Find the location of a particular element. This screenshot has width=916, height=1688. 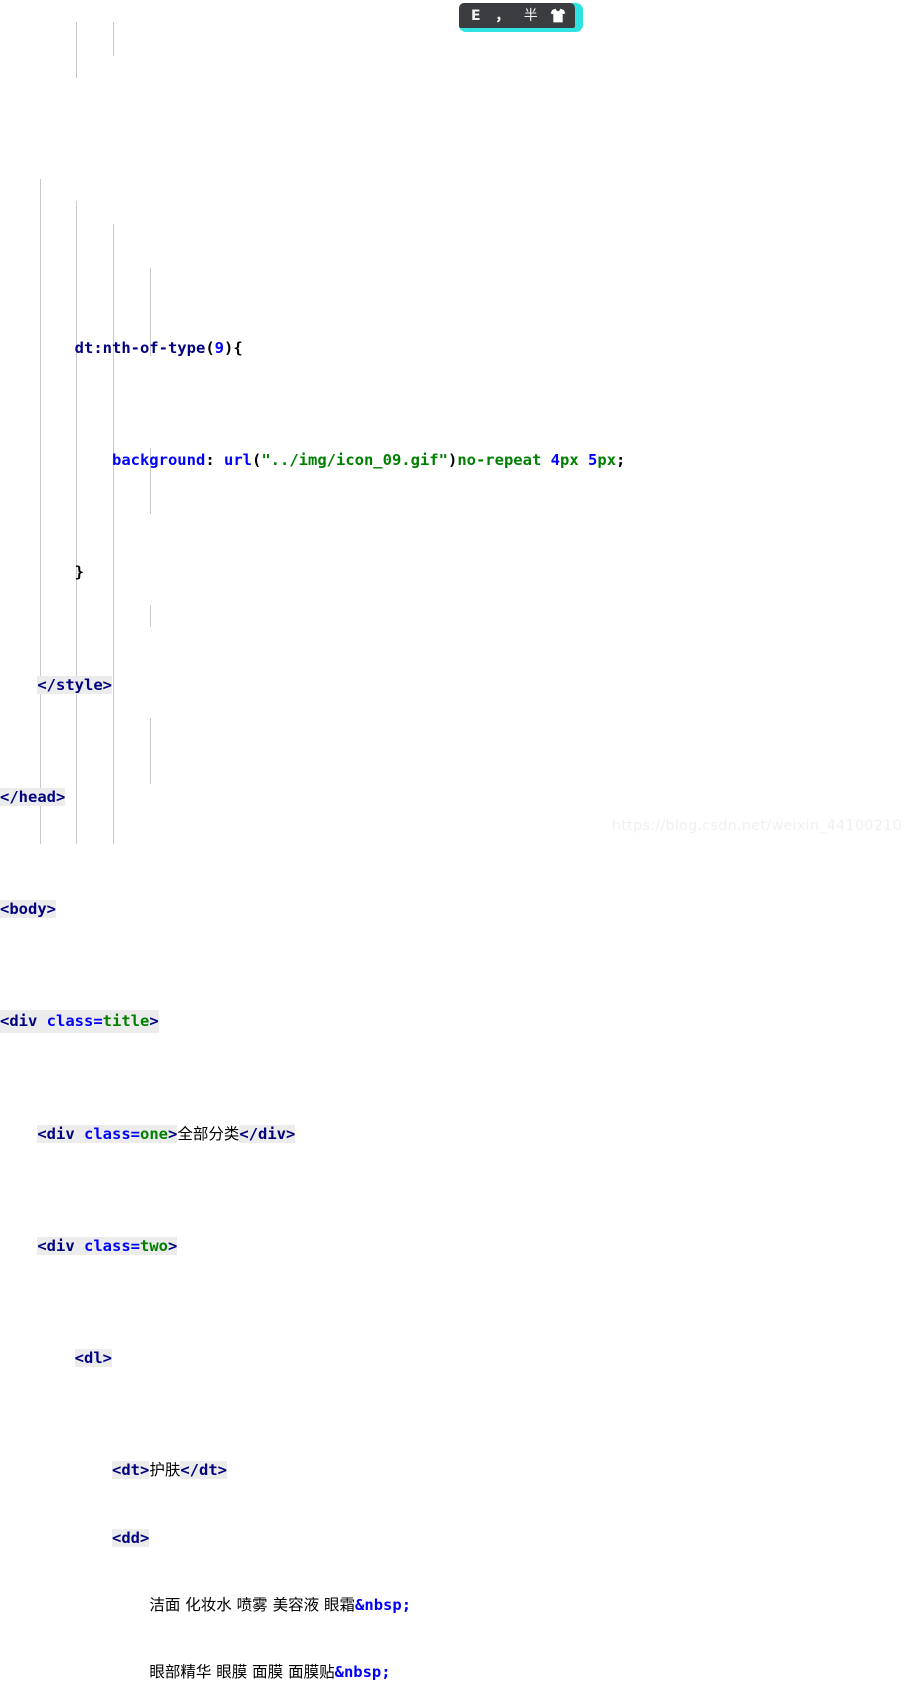

code-line: <body> is located at coordinates (458, 909).